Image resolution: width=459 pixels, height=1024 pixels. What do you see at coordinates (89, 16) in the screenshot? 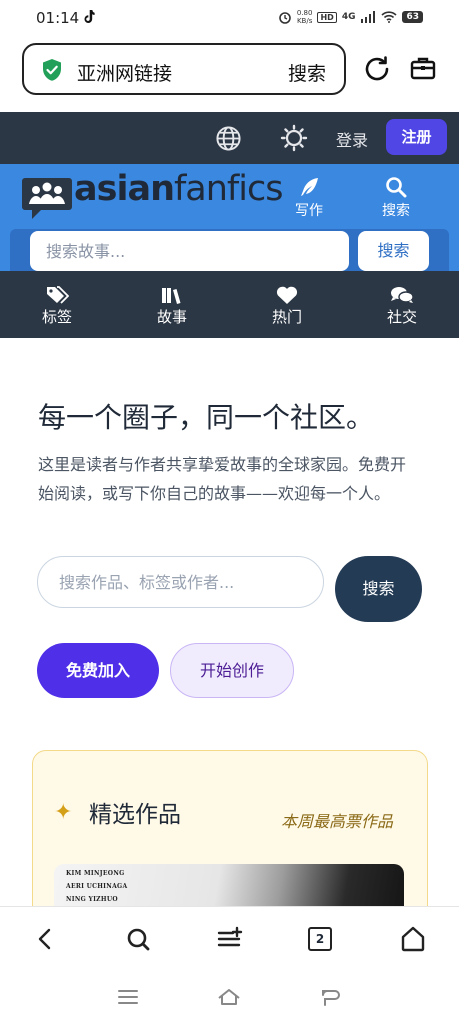
I see `tiktok-icon` at bounding box center [89, 16].